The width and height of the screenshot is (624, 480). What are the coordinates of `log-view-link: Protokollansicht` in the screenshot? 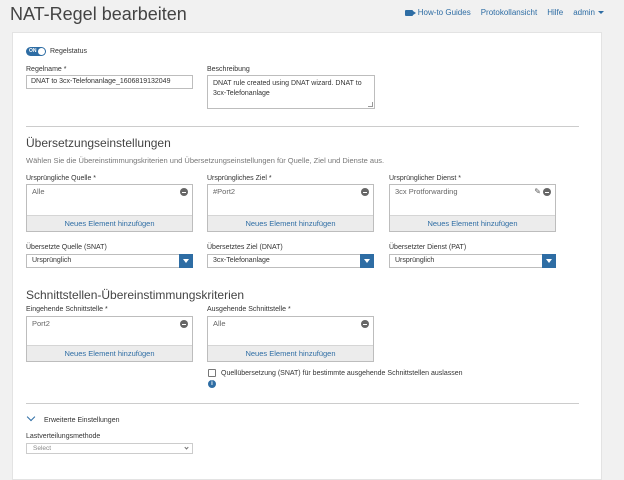 It's located at (509, 12).